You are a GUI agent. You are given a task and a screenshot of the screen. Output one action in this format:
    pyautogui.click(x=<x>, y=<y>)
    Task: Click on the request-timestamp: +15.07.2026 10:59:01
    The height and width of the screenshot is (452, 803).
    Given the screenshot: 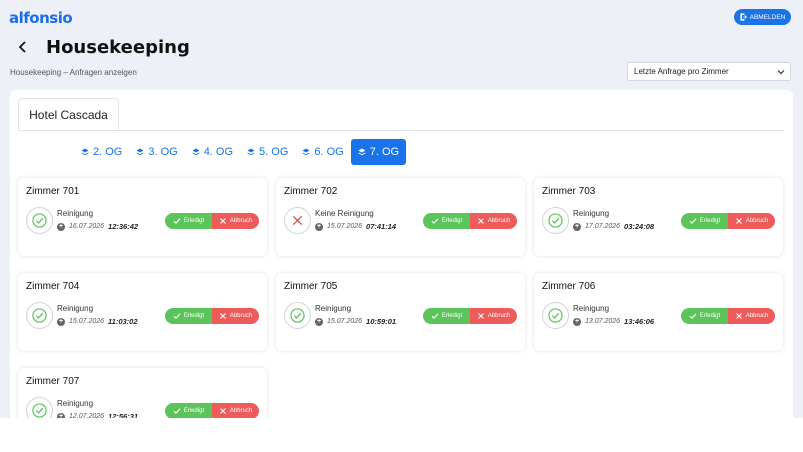 What is the action you would take?
    pyautogui.click(x=355, y=321)
    